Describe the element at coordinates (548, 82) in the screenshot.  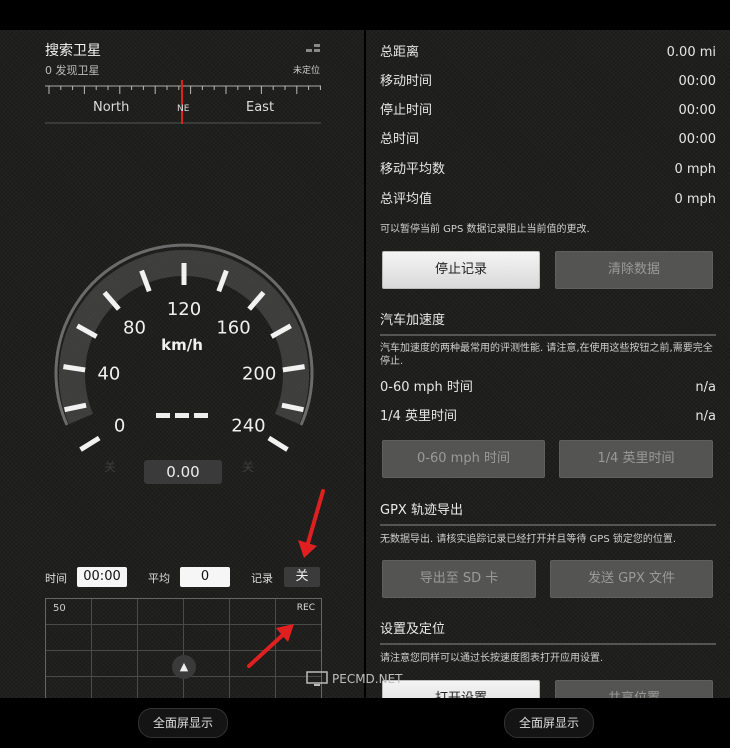
I see `stat-row: 移动时间 00:00` at that location.